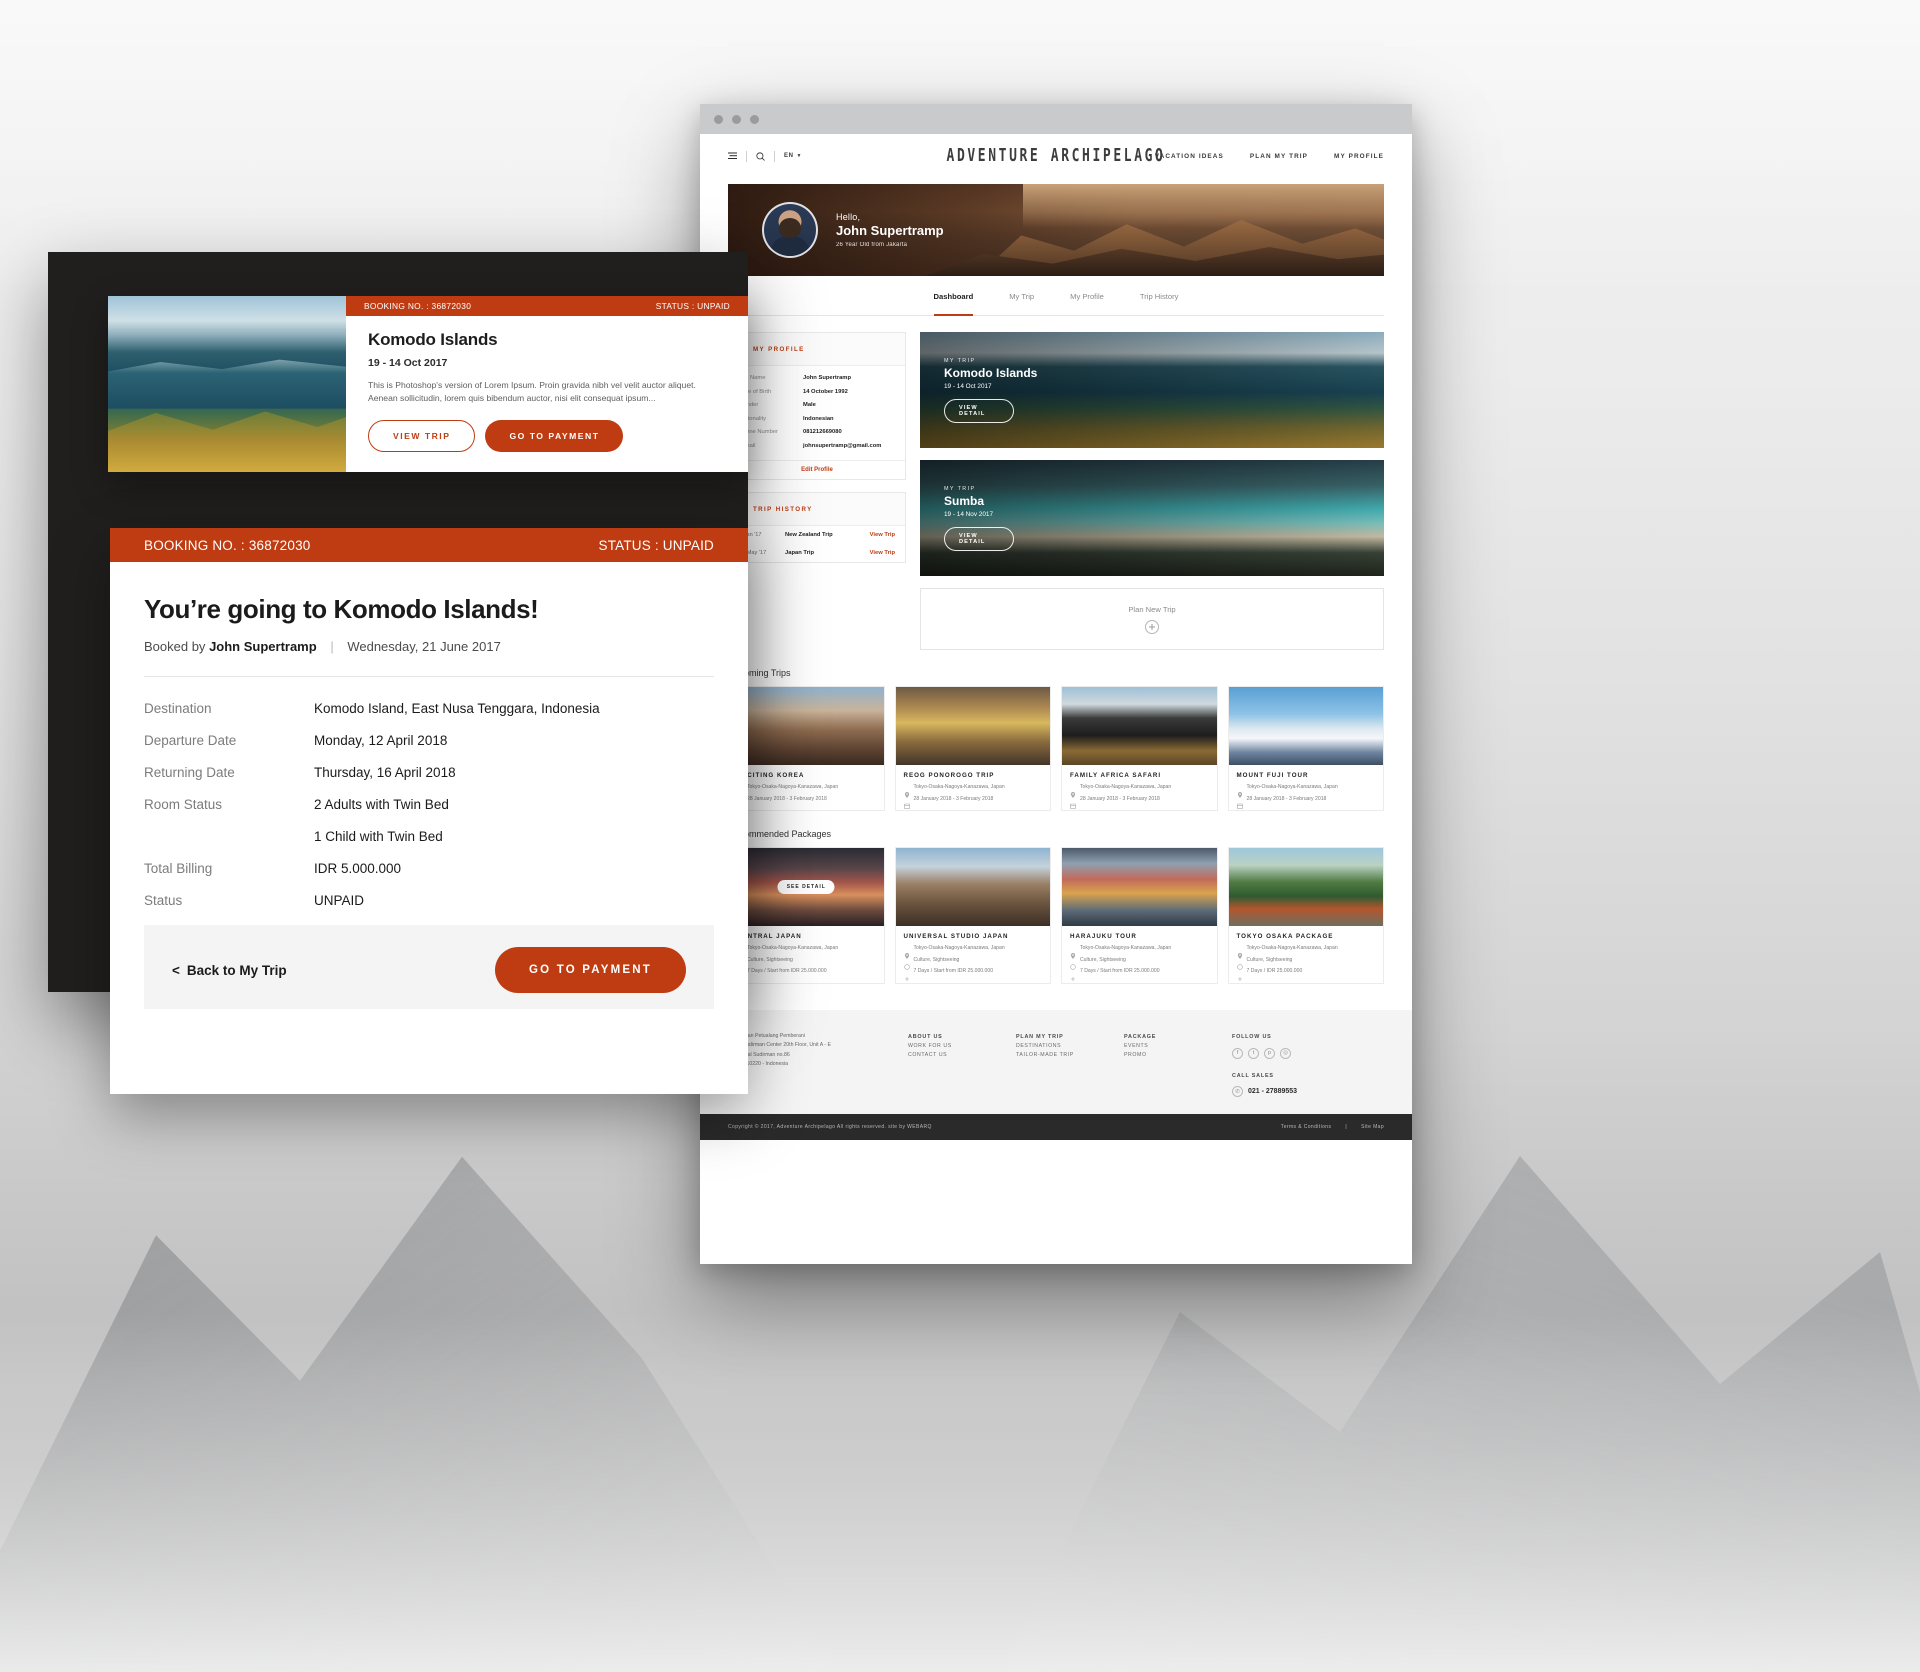 The width and height of the screenshot is (1920, 1672). I want to click on profile-key: Full Name, so click(752, 378).